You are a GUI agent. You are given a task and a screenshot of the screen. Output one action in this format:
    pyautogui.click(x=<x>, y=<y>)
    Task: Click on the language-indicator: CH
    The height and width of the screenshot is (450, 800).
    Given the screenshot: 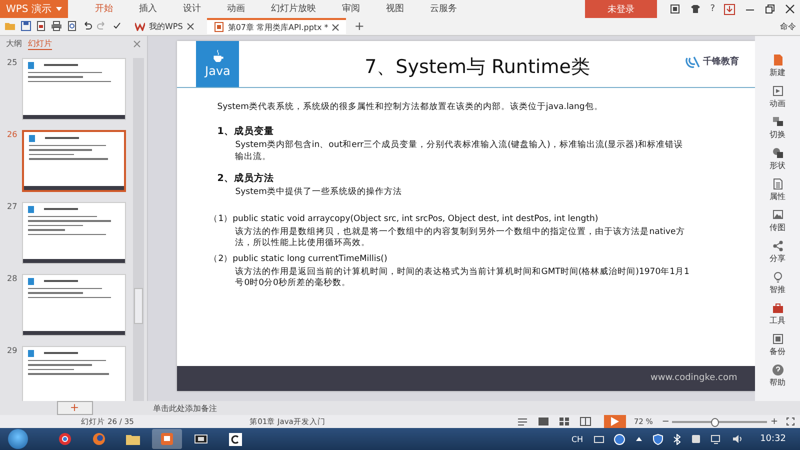 What is the action you would take?
    pyautogui.click(x=577, y=439)
    